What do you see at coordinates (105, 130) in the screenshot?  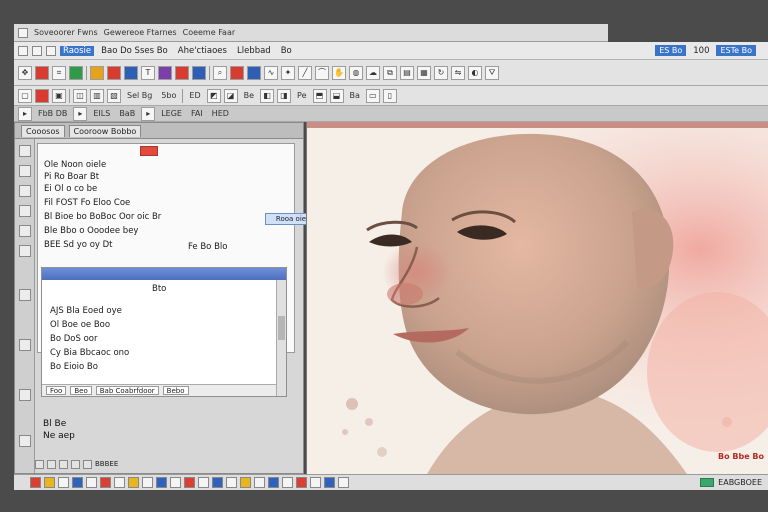 I see `tab-2: Cooroow Bobbo` at bounding box center [105, 130].